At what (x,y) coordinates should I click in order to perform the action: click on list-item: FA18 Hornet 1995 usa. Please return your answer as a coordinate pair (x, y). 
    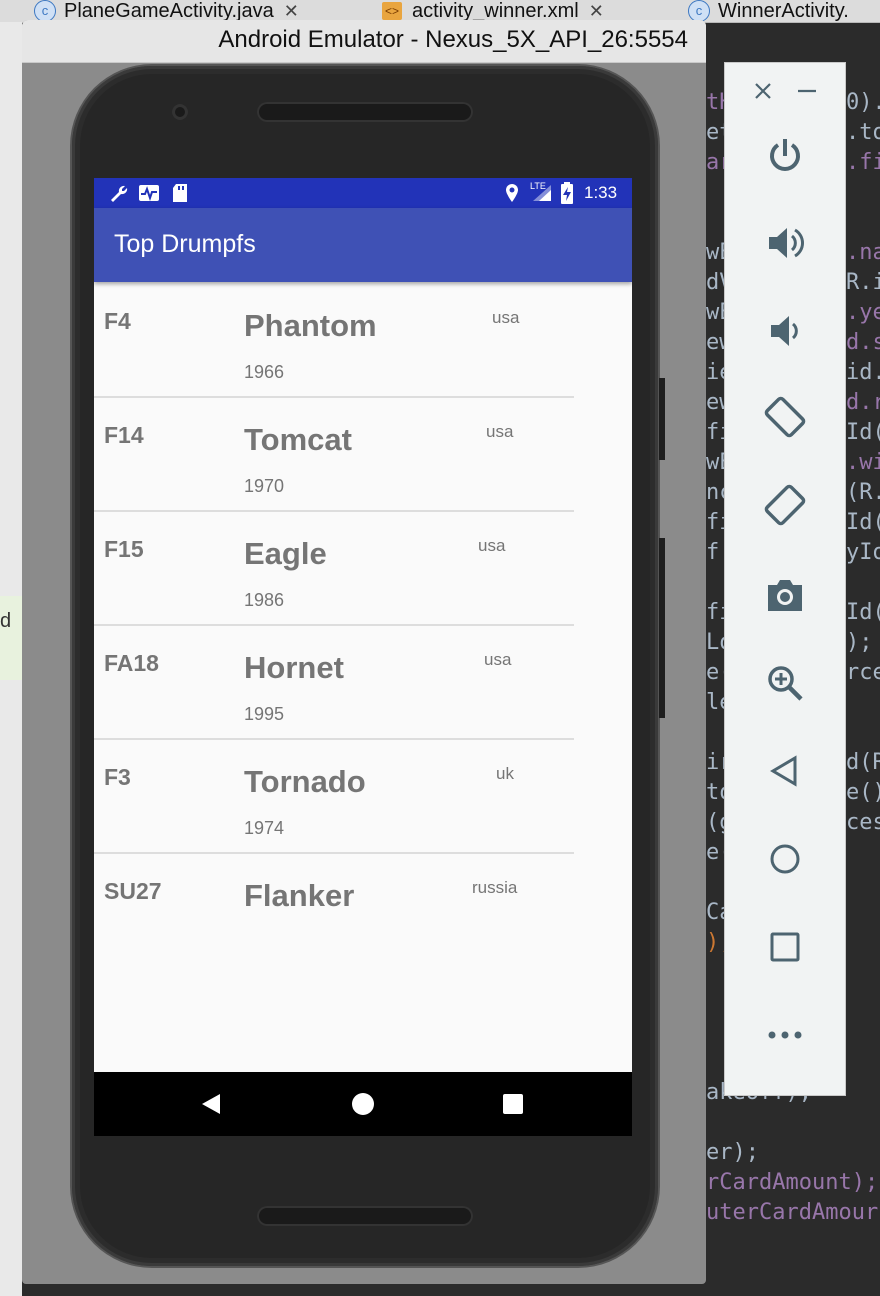
    Looking at the image, I should click on (334, 682).